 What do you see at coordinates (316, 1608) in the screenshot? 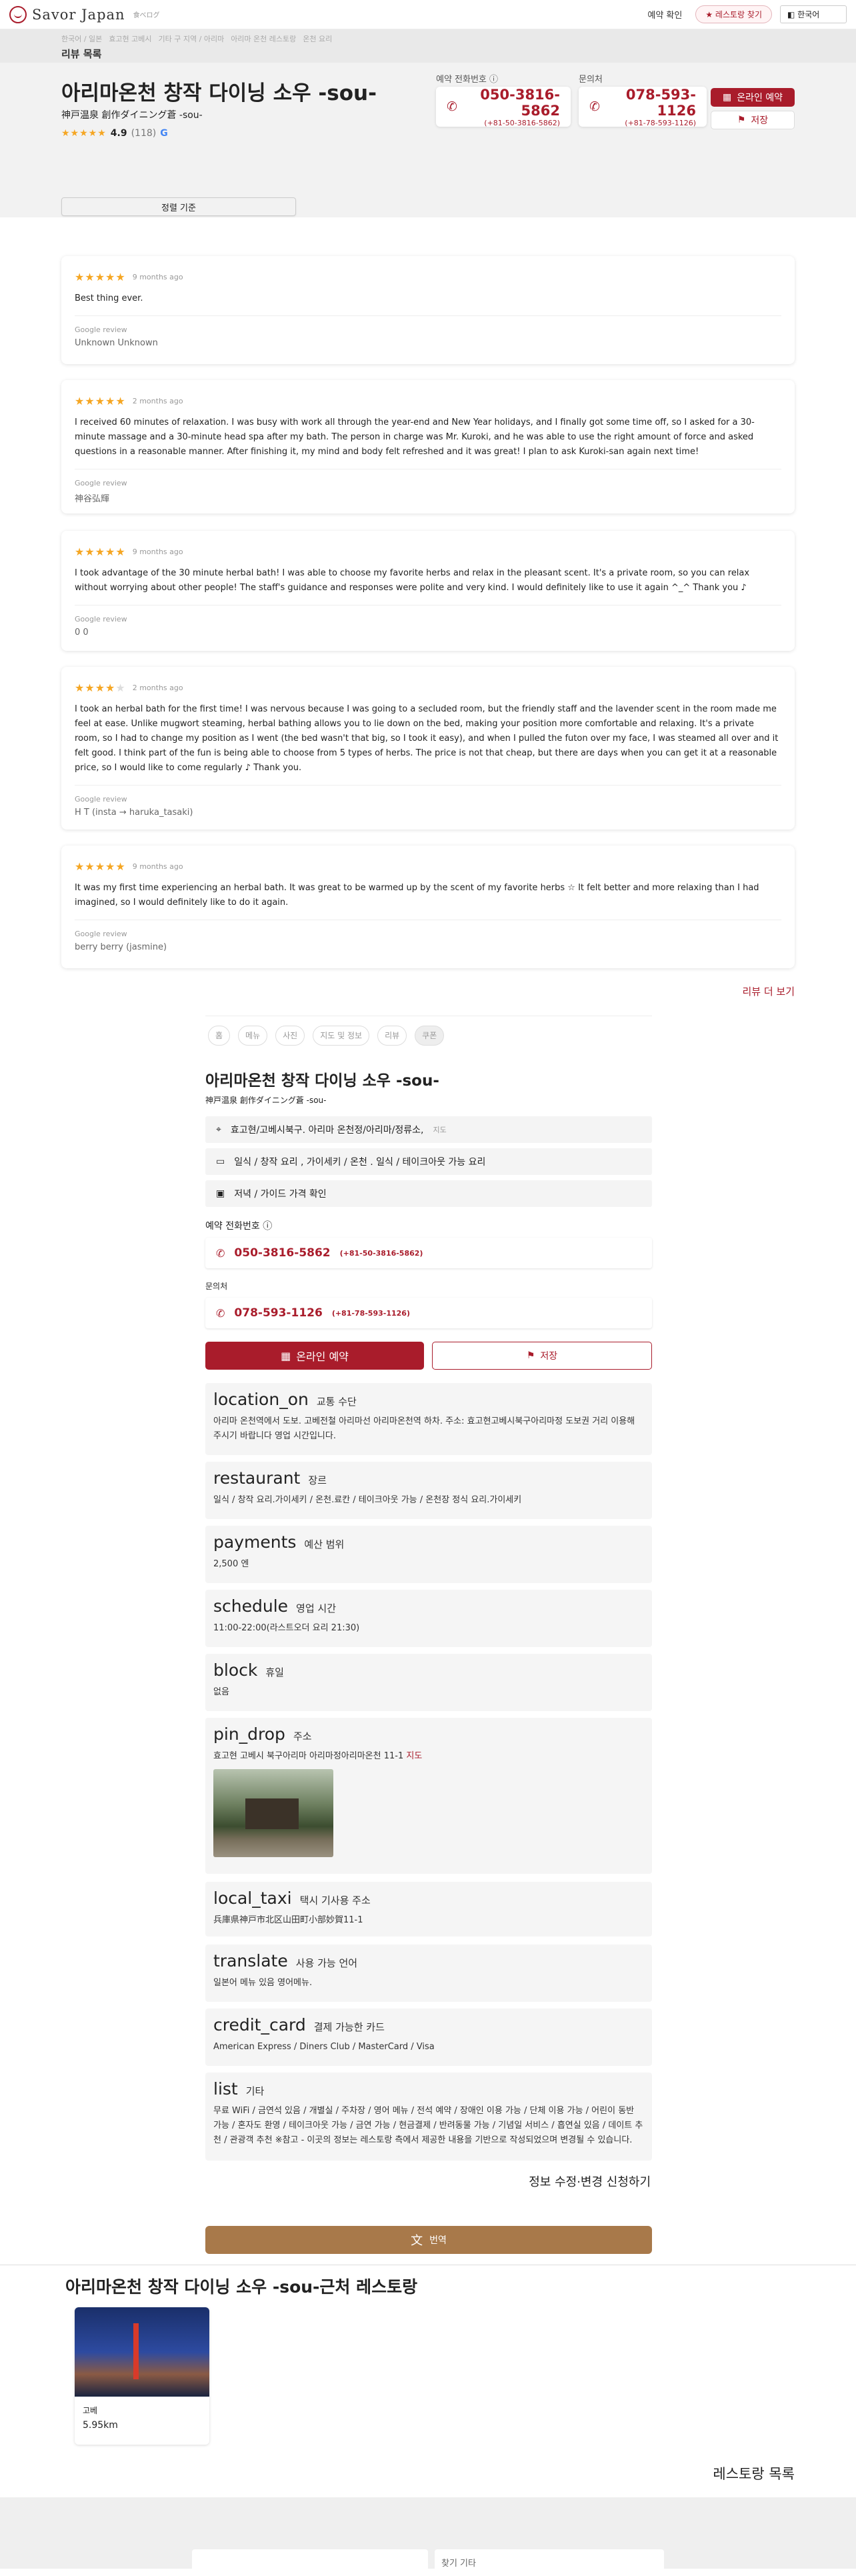
I see `section-title: 영업 시간` at bounding box center [316, 1608].